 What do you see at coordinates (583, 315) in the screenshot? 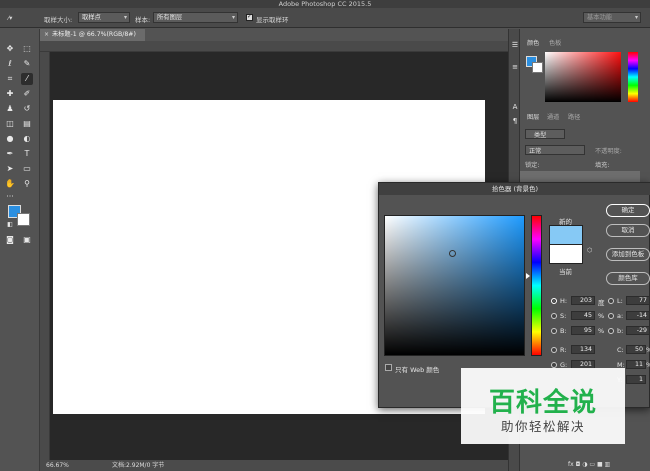
I see `saturation-field: 45` at bounding box center [583, 315].